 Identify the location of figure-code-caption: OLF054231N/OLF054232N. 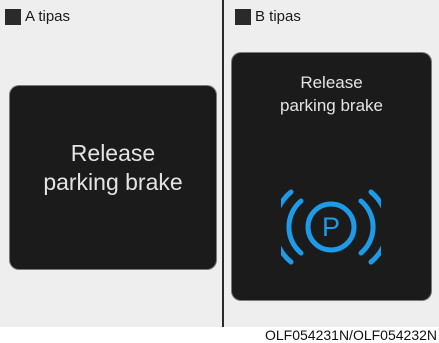
(351, 335).